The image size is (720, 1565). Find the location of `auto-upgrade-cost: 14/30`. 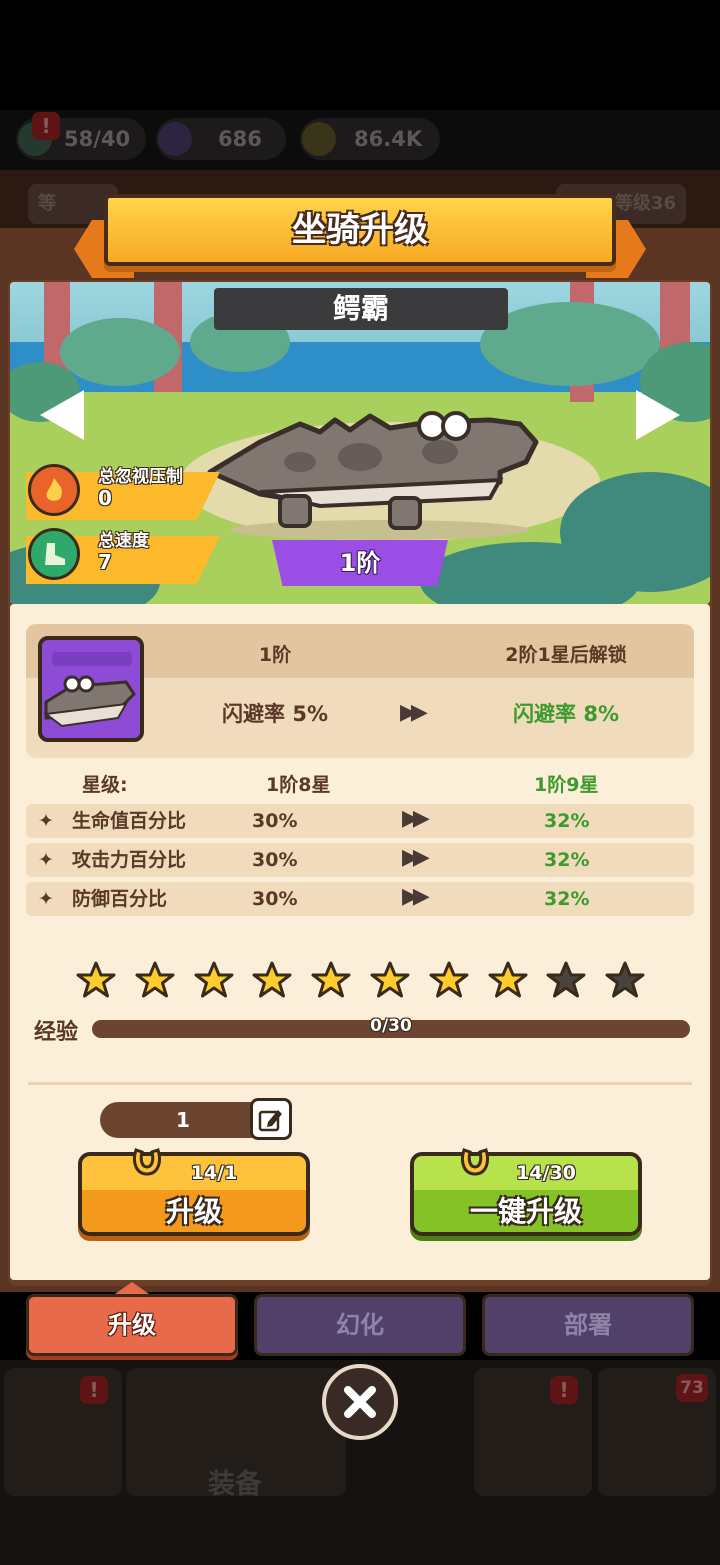

auto-upgrade-cost: 14/30 is located at coordinates (546, 1173).